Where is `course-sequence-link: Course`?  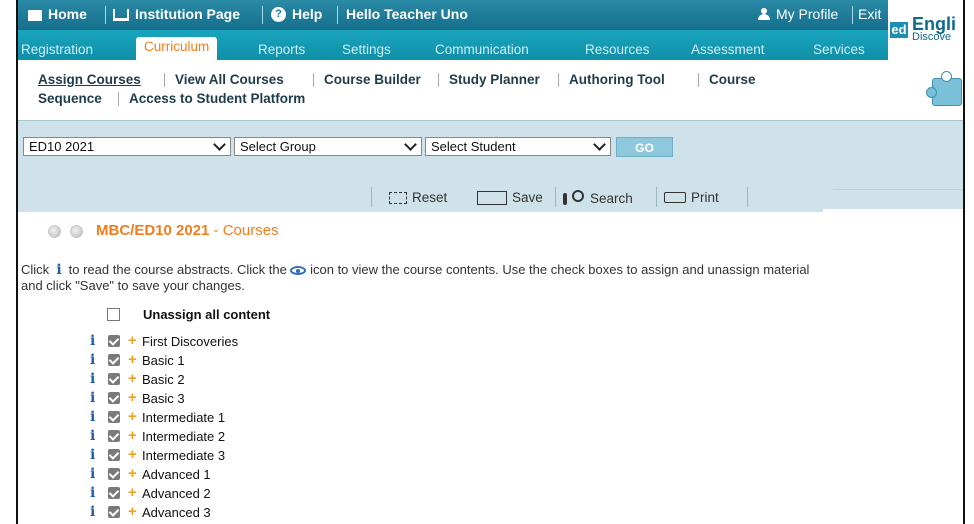
course-sequence-link: Course is located at coordinates (732, 79).